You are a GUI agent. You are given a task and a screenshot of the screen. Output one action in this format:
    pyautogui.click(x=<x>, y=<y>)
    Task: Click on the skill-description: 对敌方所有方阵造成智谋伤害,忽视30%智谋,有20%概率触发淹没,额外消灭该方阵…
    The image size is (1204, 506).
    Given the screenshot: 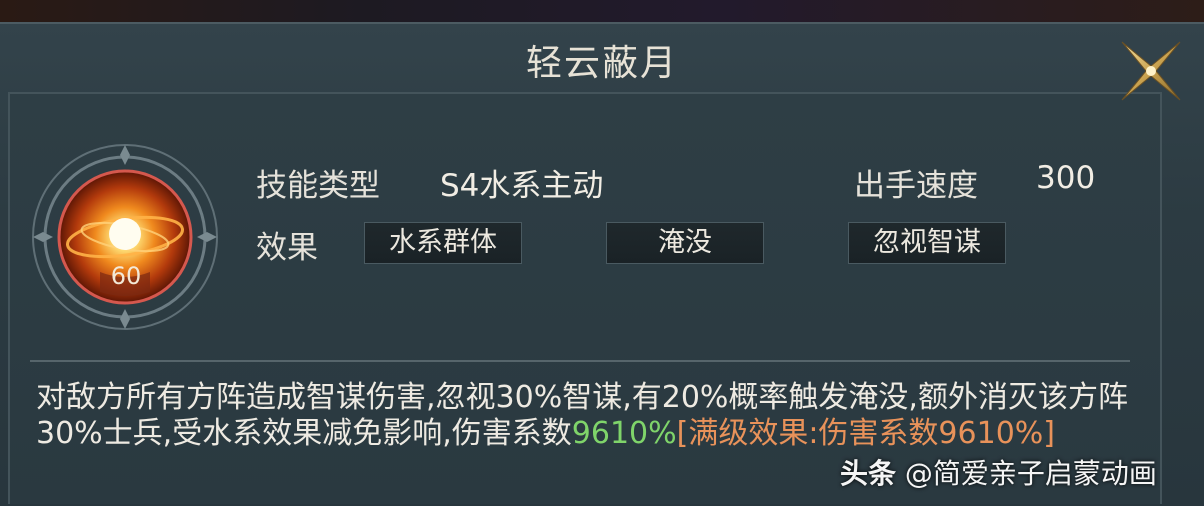 What is the action you would take?
    pyautogui.click(x=591, y=416)
    